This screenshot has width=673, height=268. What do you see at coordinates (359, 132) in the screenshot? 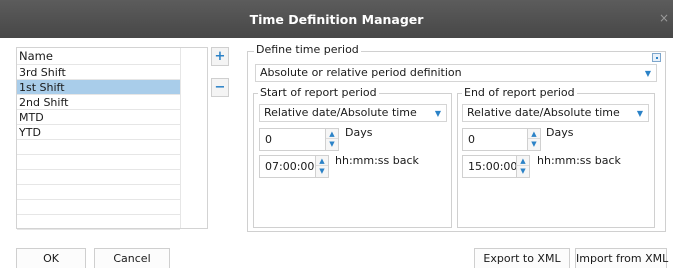
I see `start-days-unit: Days` at bounding box center [359, 132].